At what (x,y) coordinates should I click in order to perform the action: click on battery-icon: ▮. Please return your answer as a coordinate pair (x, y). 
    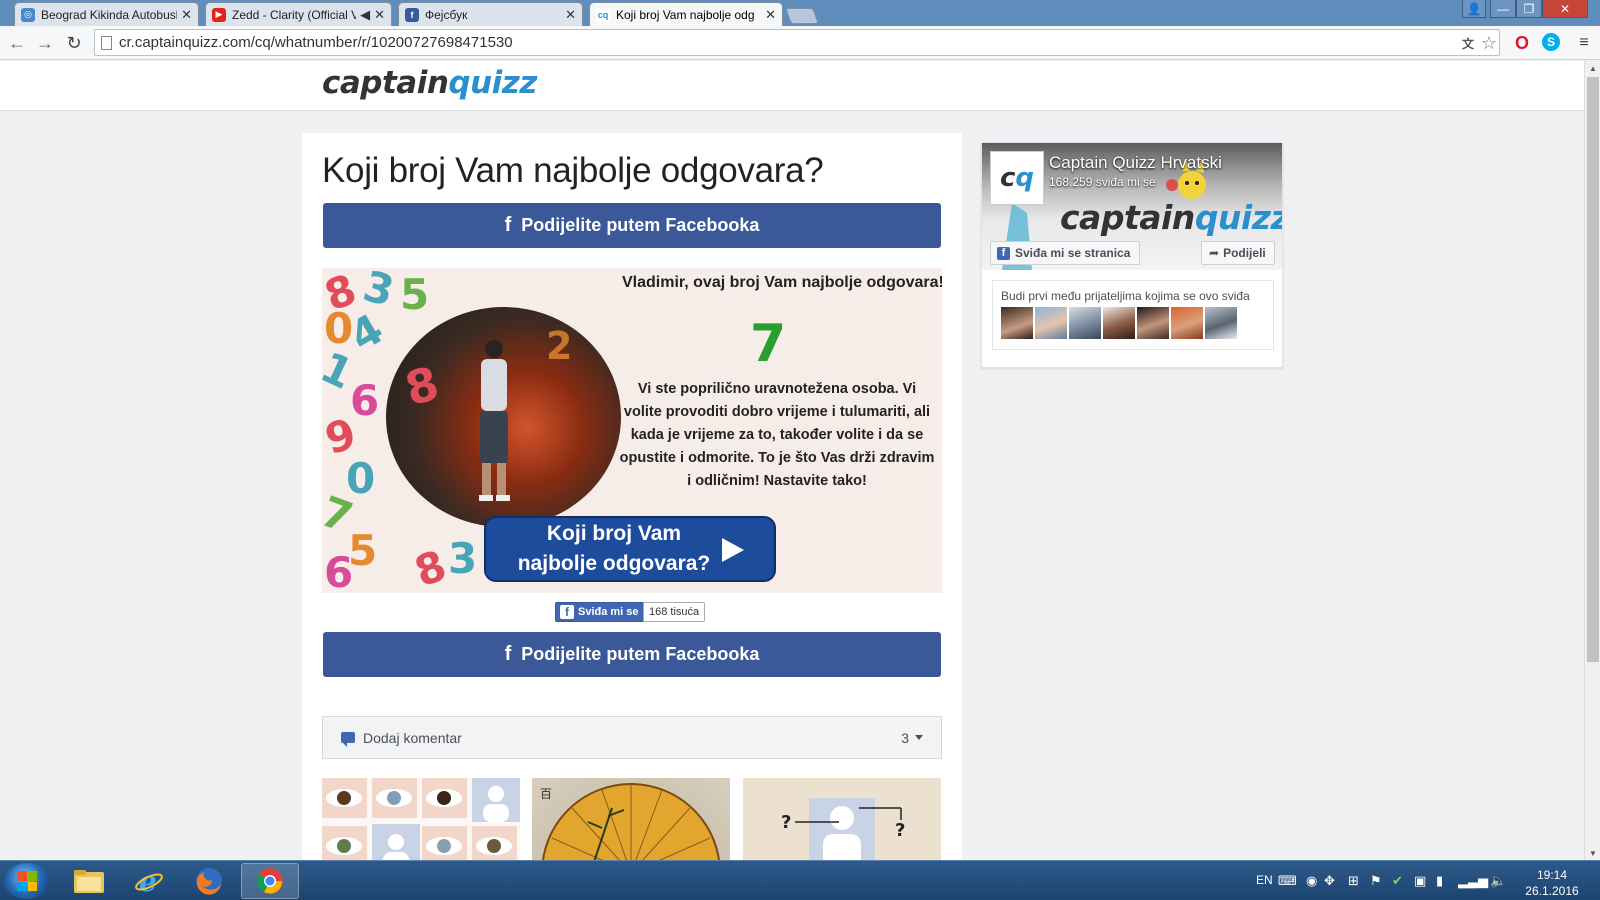
    Looking at the image, I should click on (1439, 881).